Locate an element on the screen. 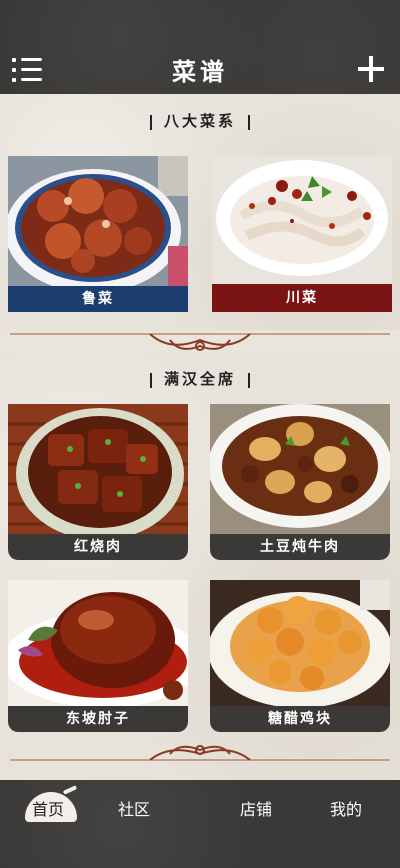 The width and height of the screenshot is (400, 868). tab-community: 社区 is located at coordinates (134, 808).